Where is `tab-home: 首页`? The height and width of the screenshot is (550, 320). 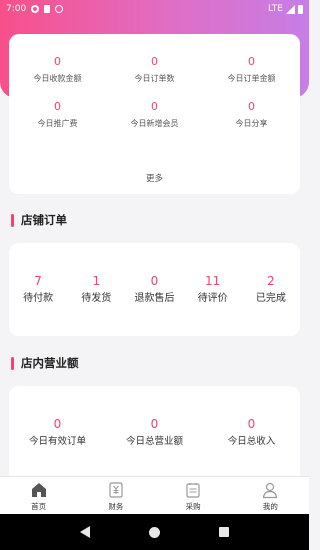 tab-home: 首页 is located at coordinates (38, 495).